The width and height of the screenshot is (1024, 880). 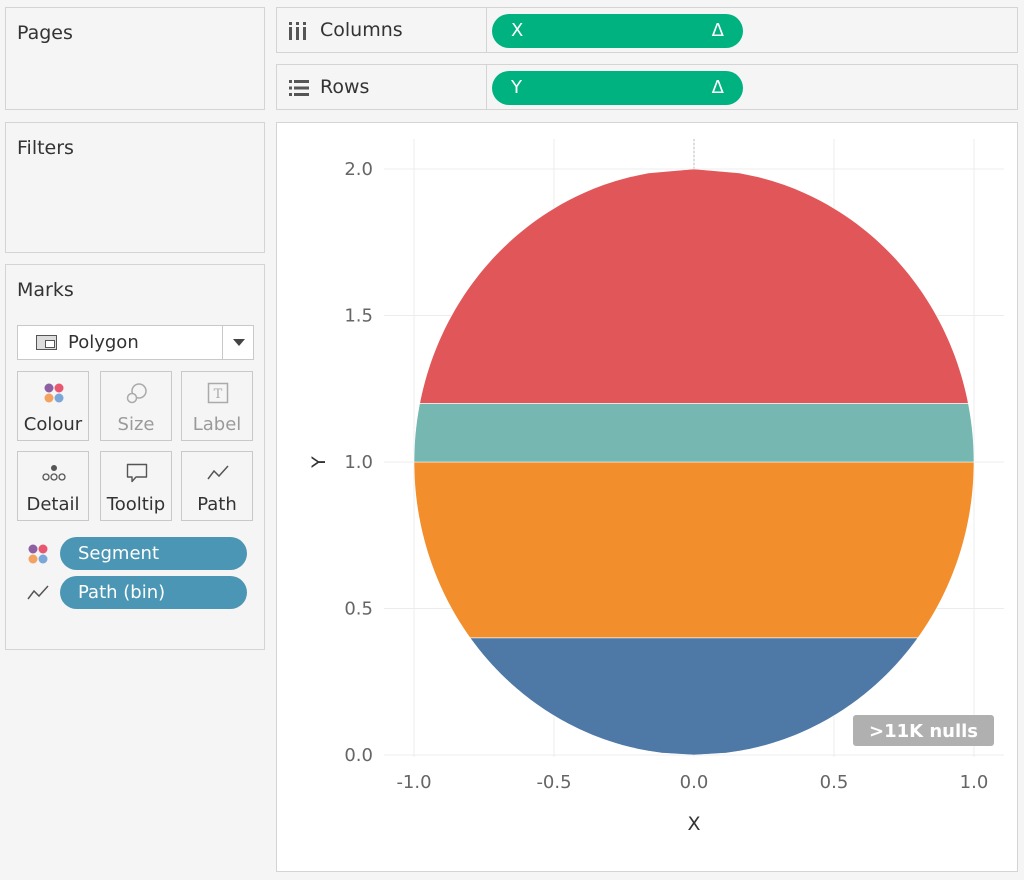 What do you see at coordinates (239, 342) in the screenshot?
I see `chevron-down-icon` at bounding box center [239, 342].